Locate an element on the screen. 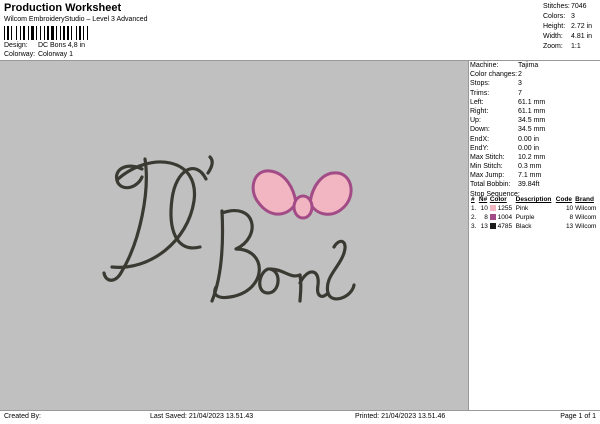  col-description: Description is located at coordinates (533, 199).